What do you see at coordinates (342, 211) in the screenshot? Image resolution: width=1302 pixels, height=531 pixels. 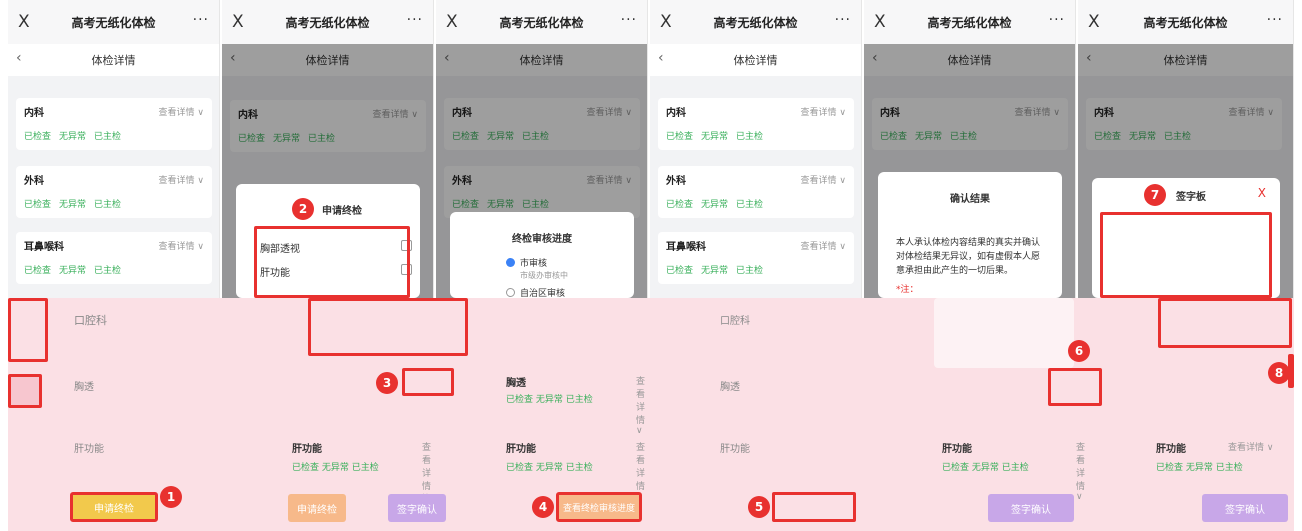 I see `dialog-title: 申请终检` at bounding box center [342, 211].